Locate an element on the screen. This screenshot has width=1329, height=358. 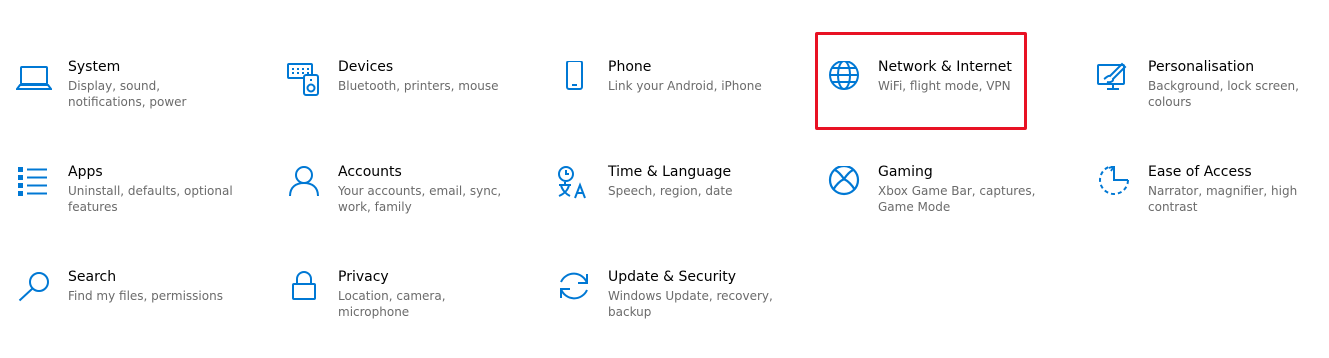
lock-icon is located at coordinates (304, 289).